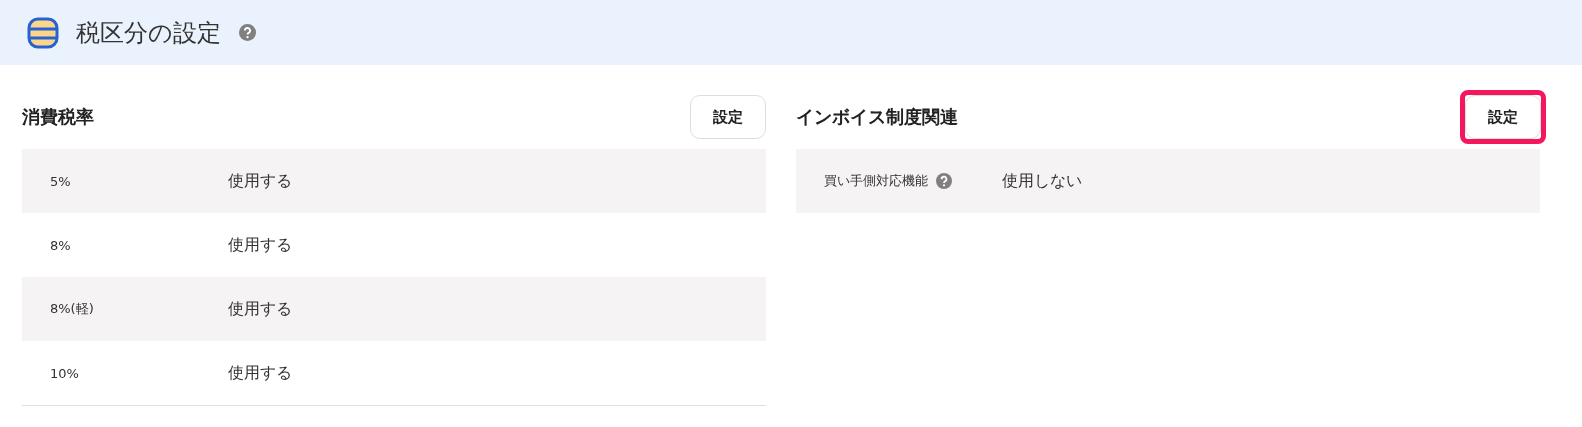  Describe the element at coordinates (877, 117) in the screenshot. I see `section-title: インボイス制度関連` at that location.